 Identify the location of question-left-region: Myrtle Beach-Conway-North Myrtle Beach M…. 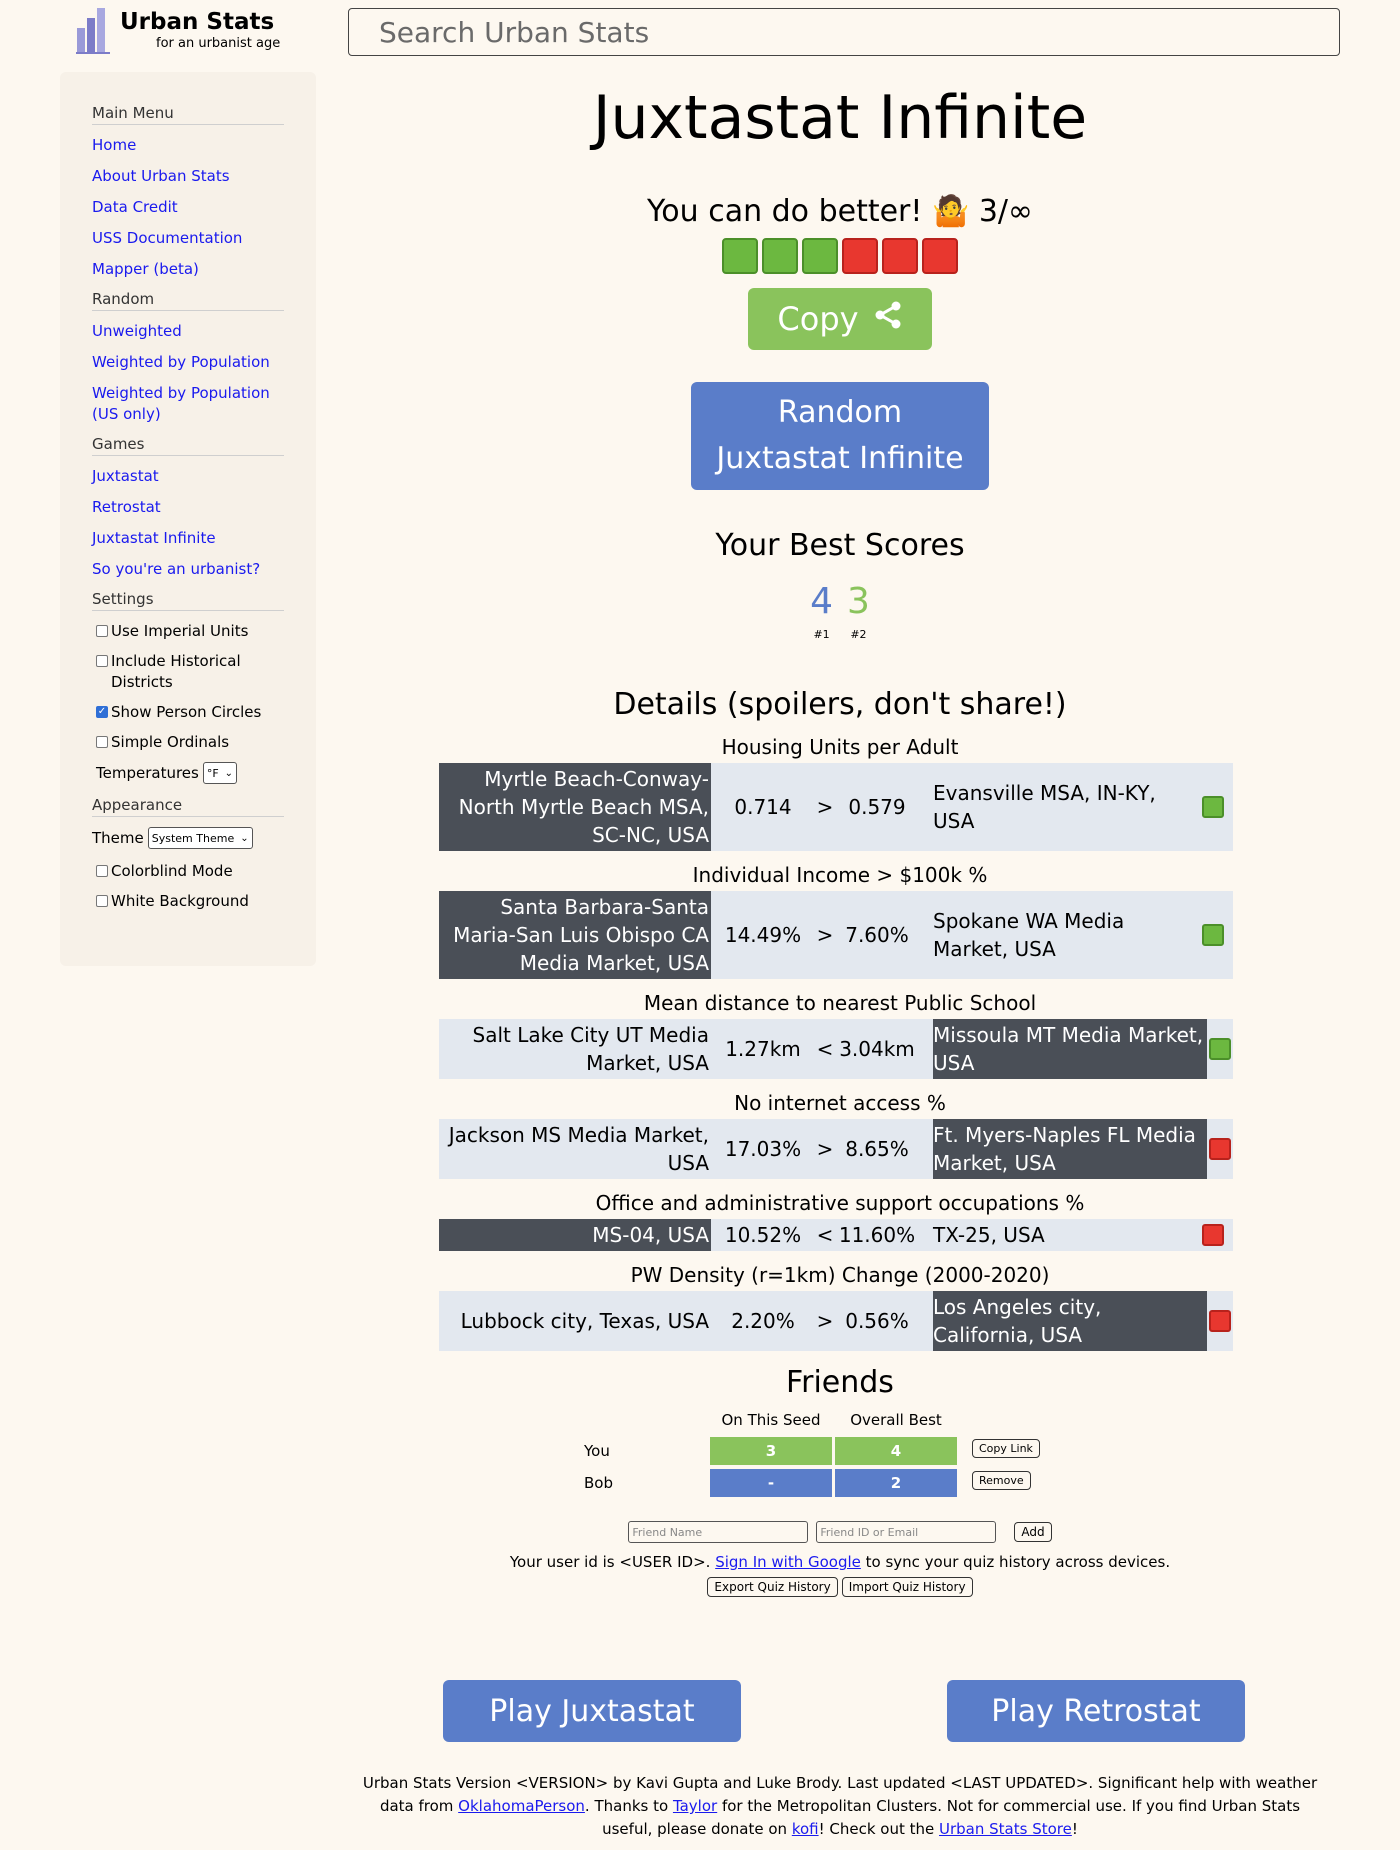
(575, 807).